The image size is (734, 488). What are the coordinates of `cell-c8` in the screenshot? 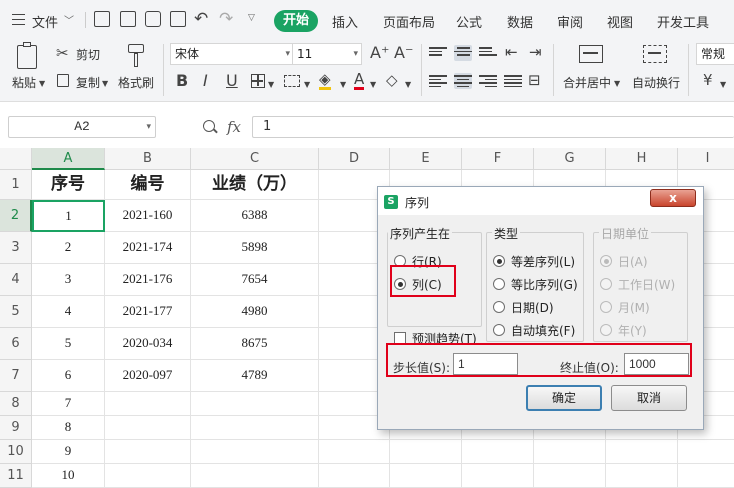 It's located at (255, 404).